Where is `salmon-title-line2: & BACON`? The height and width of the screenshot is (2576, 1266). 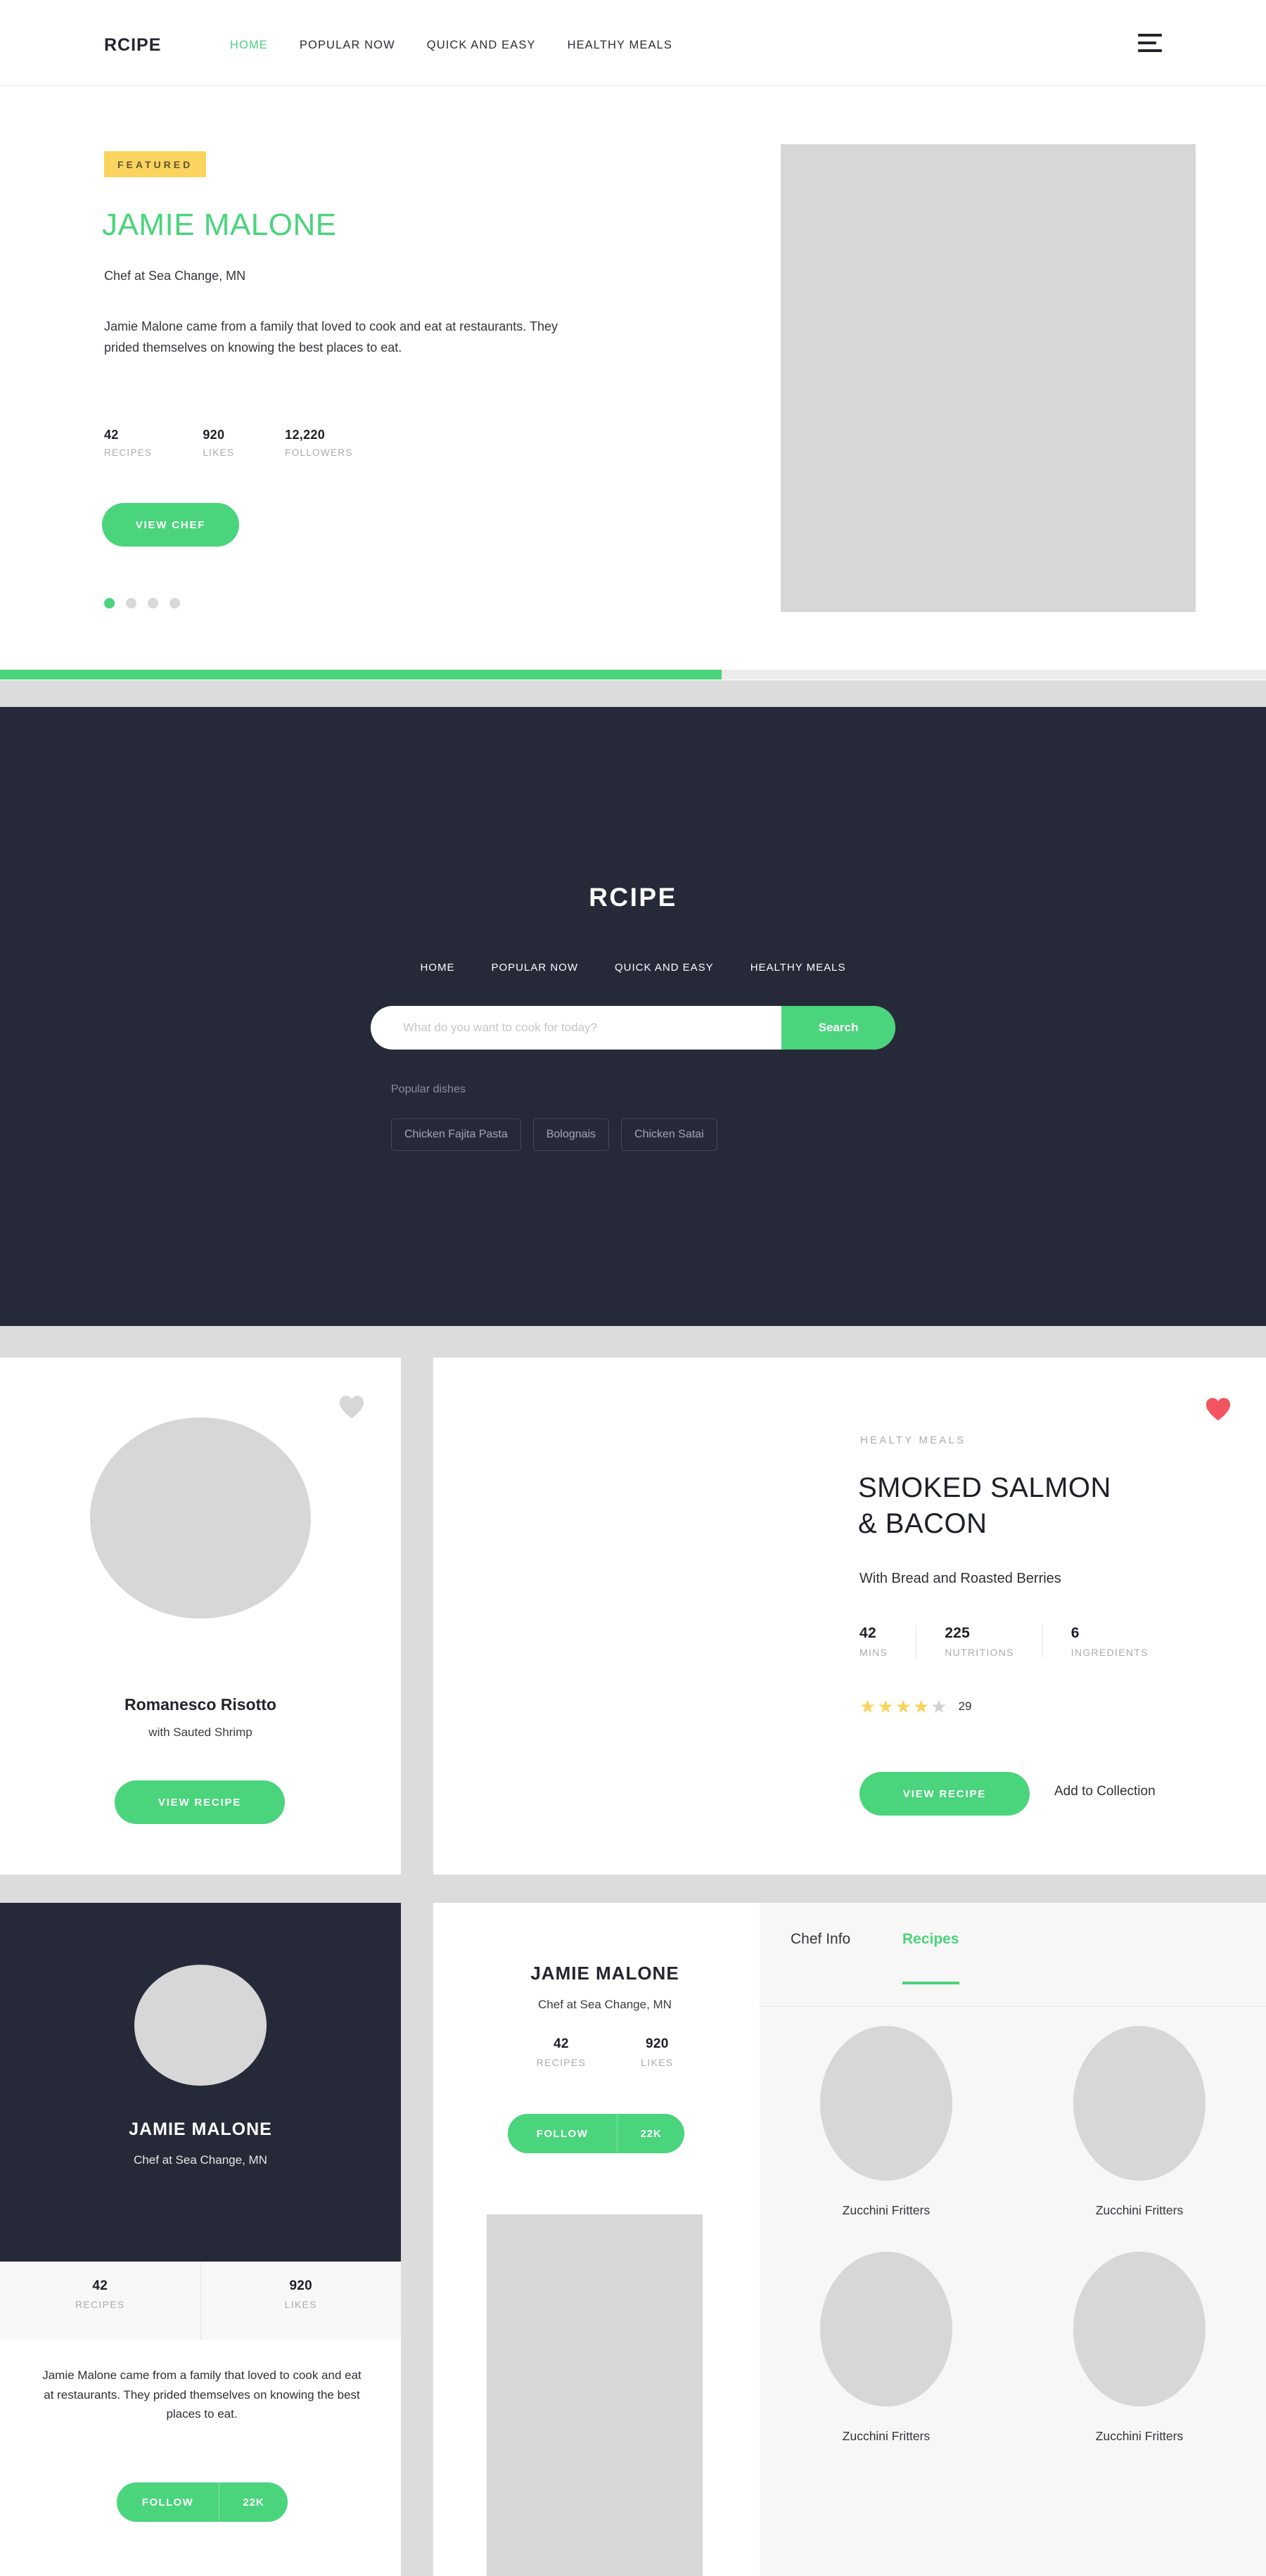
salmon-title-line2: & BACON is located at coordinates (923, 1524).